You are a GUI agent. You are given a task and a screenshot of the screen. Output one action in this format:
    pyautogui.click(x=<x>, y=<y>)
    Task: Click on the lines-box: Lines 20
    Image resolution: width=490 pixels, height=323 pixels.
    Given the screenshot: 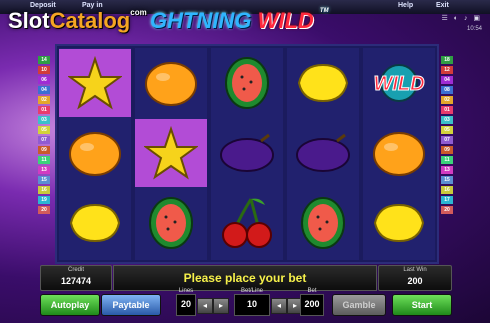 What is the action you would take?
    pyautogui.click(x=186, y=302)
    